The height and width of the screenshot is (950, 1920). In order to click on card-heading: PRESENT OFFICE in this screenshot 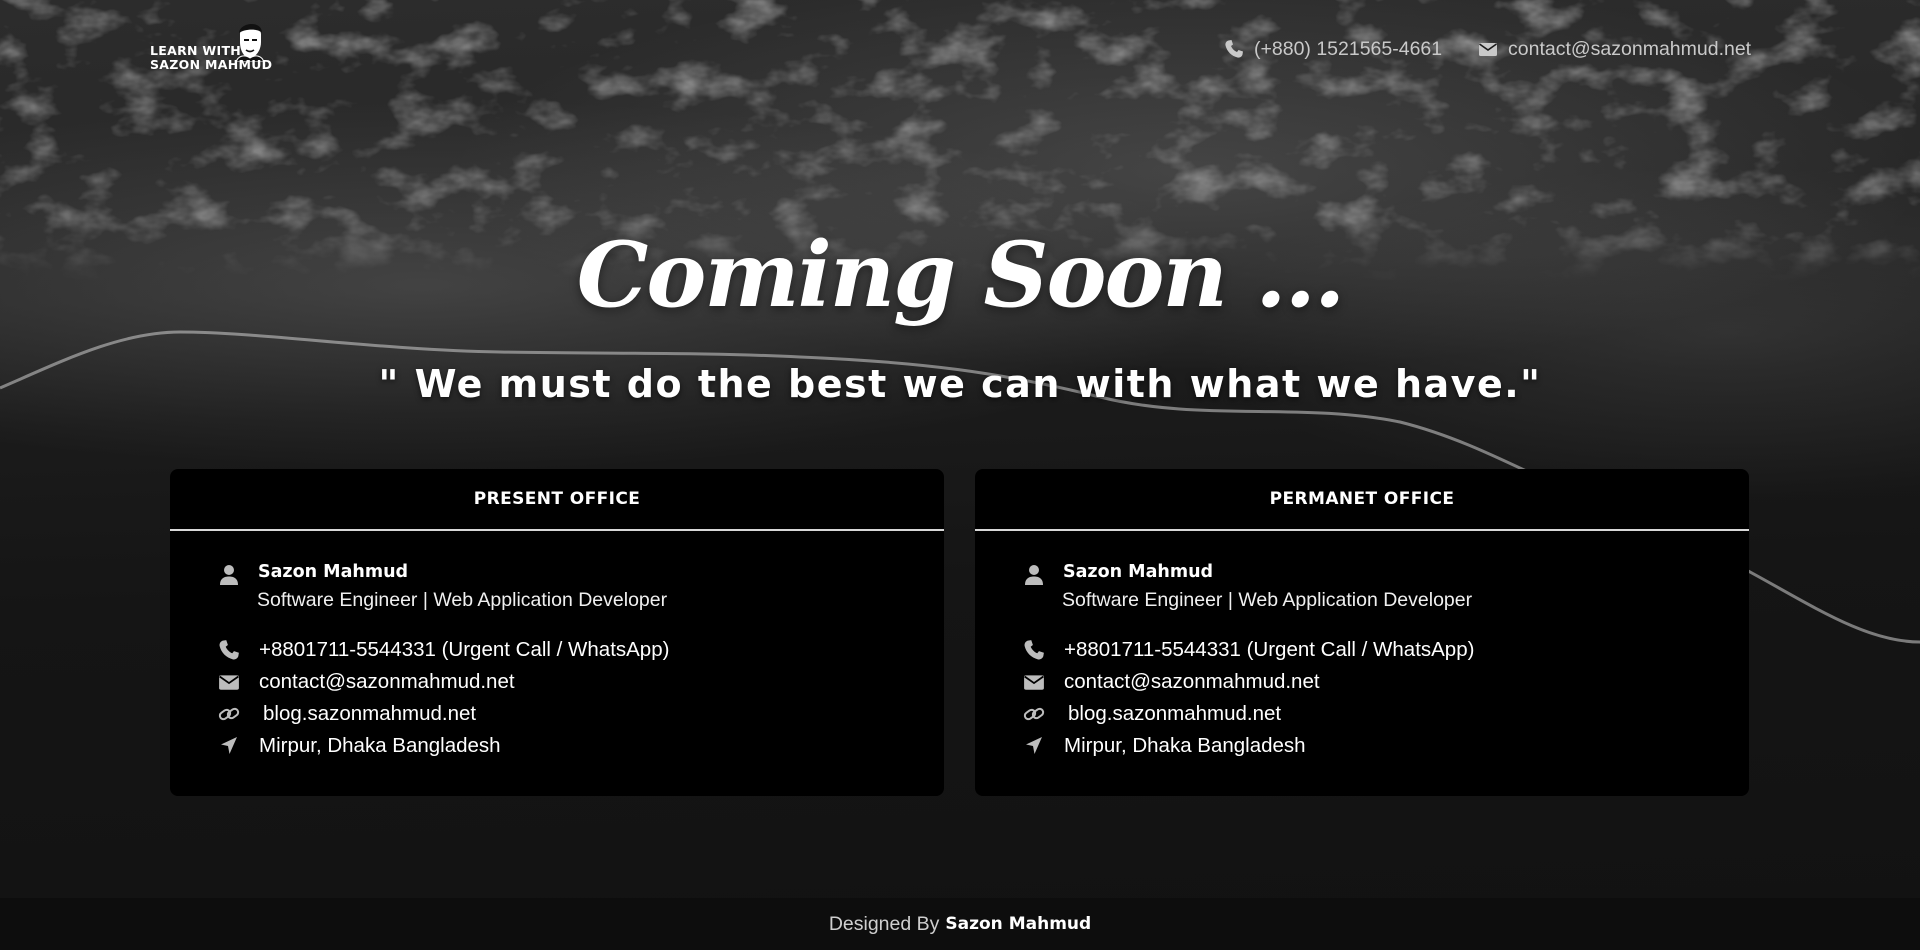, I will do `click(557, 500)`.